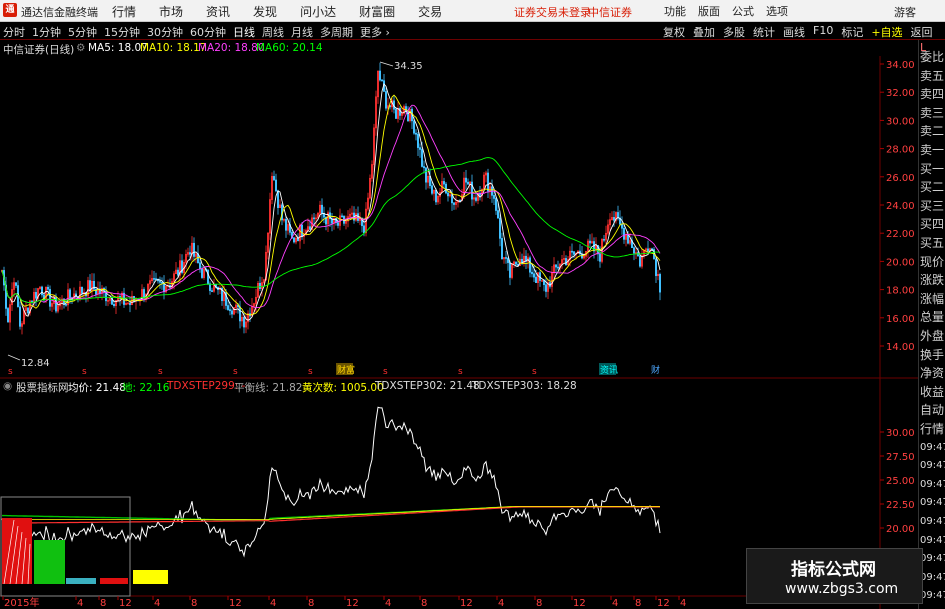  Describe the element at coordinates (932, 75) in the screenshot. I see `sidebar-item: 卖五` at that location.